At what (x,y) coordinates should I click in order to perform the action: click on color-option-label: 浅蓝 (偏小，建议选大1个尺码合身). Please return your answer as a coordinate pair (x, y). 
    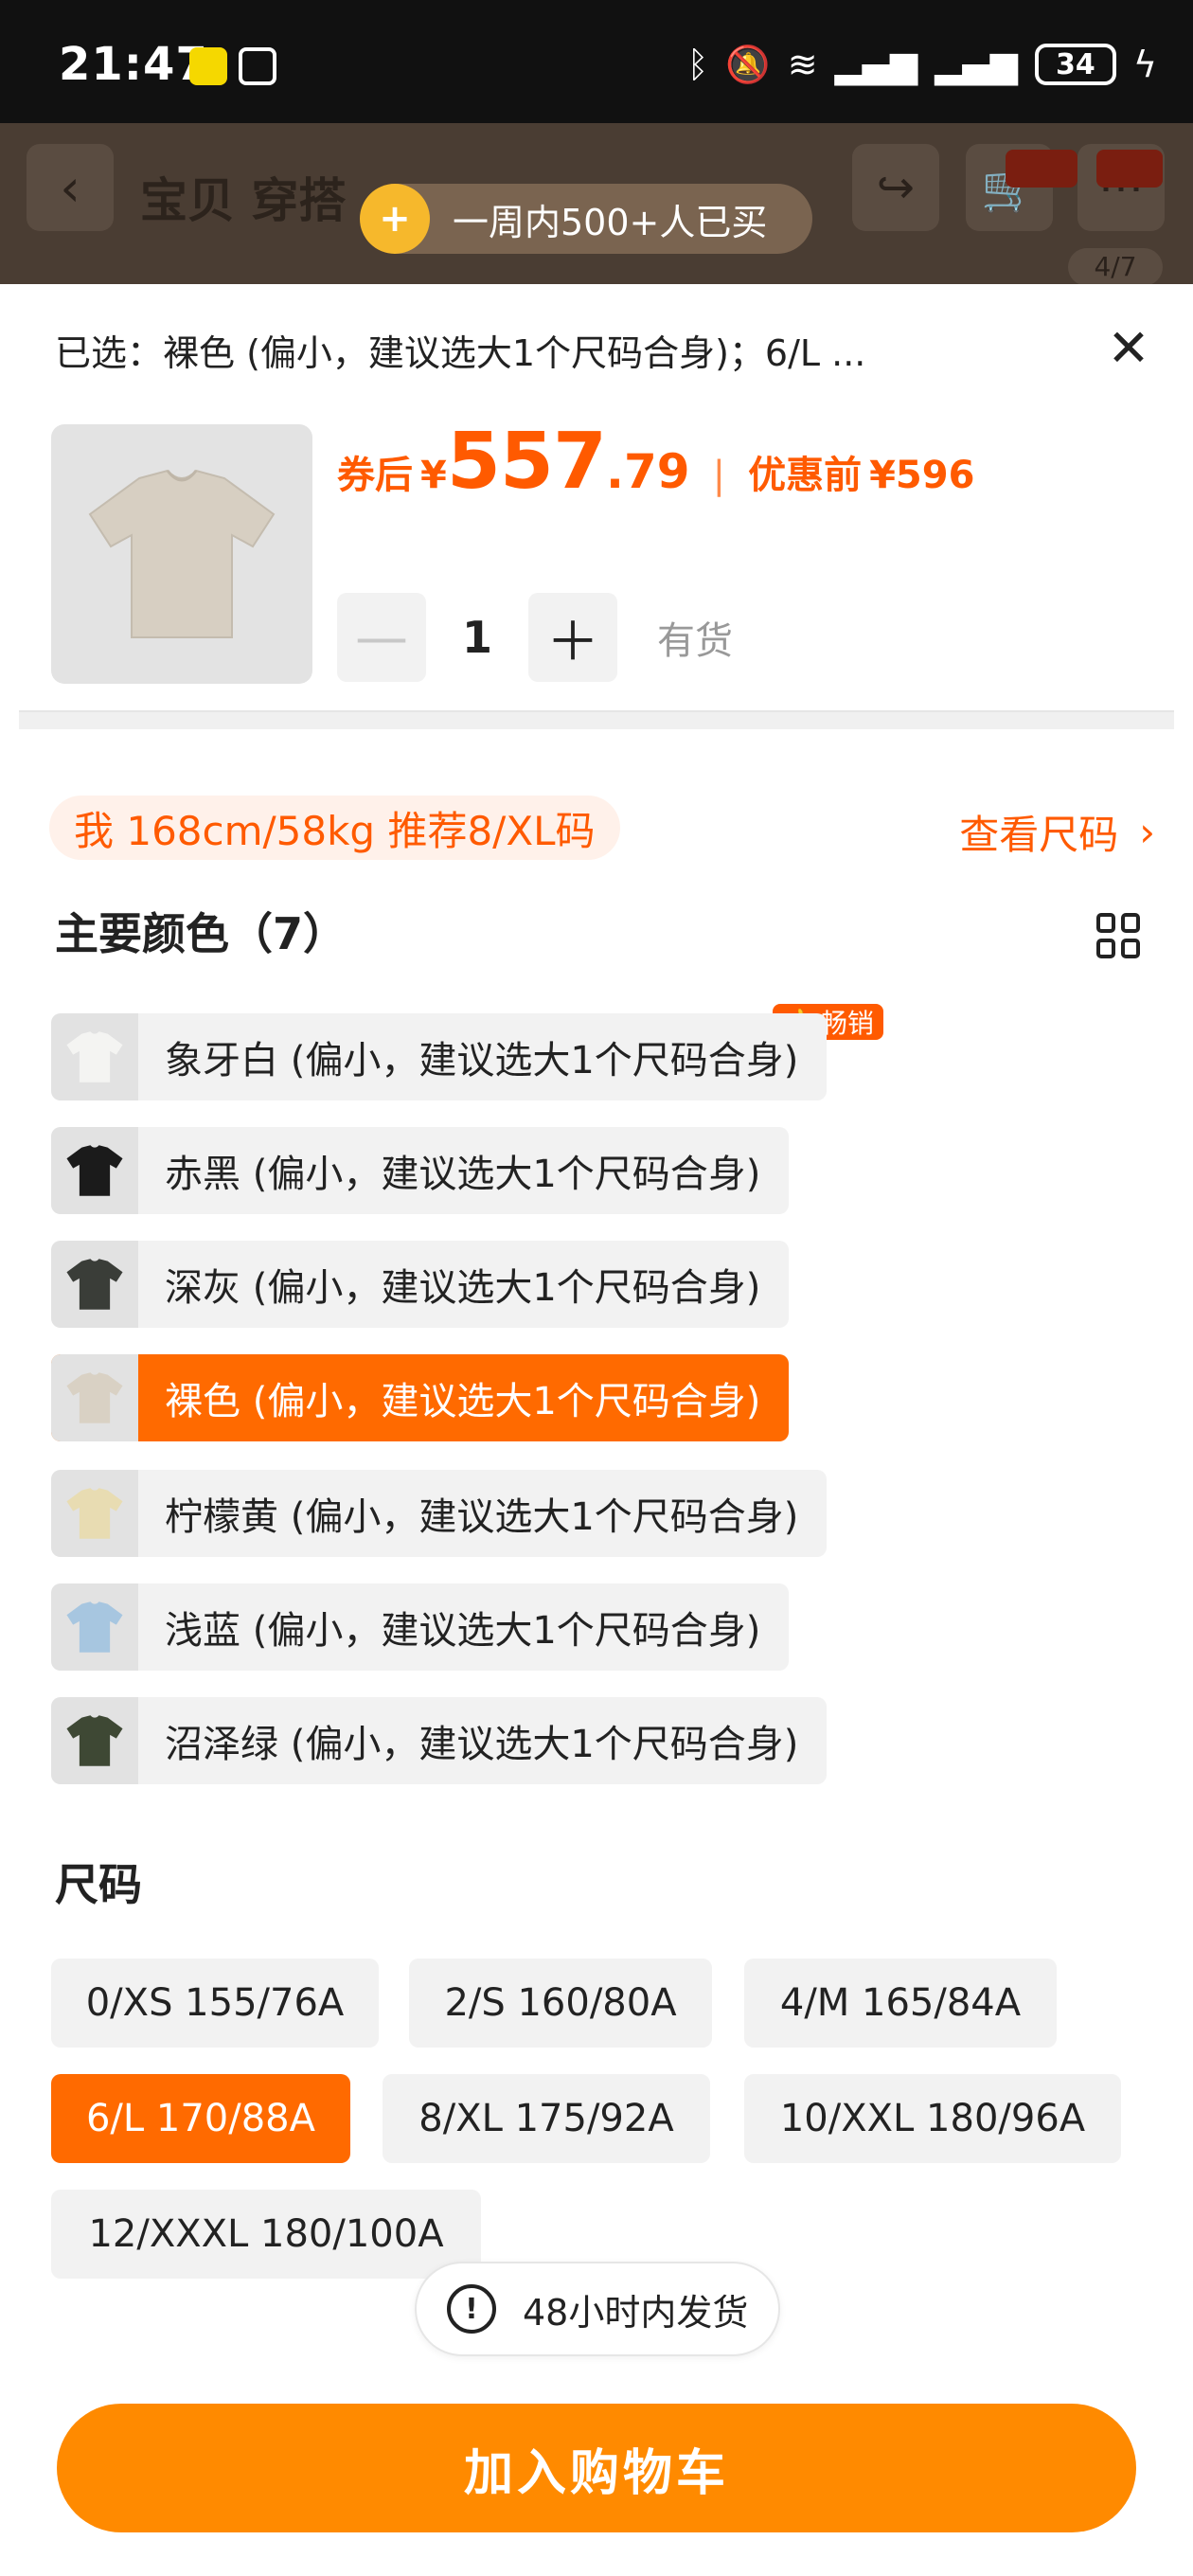
    Looking at the image, I should click on (463, 1631).